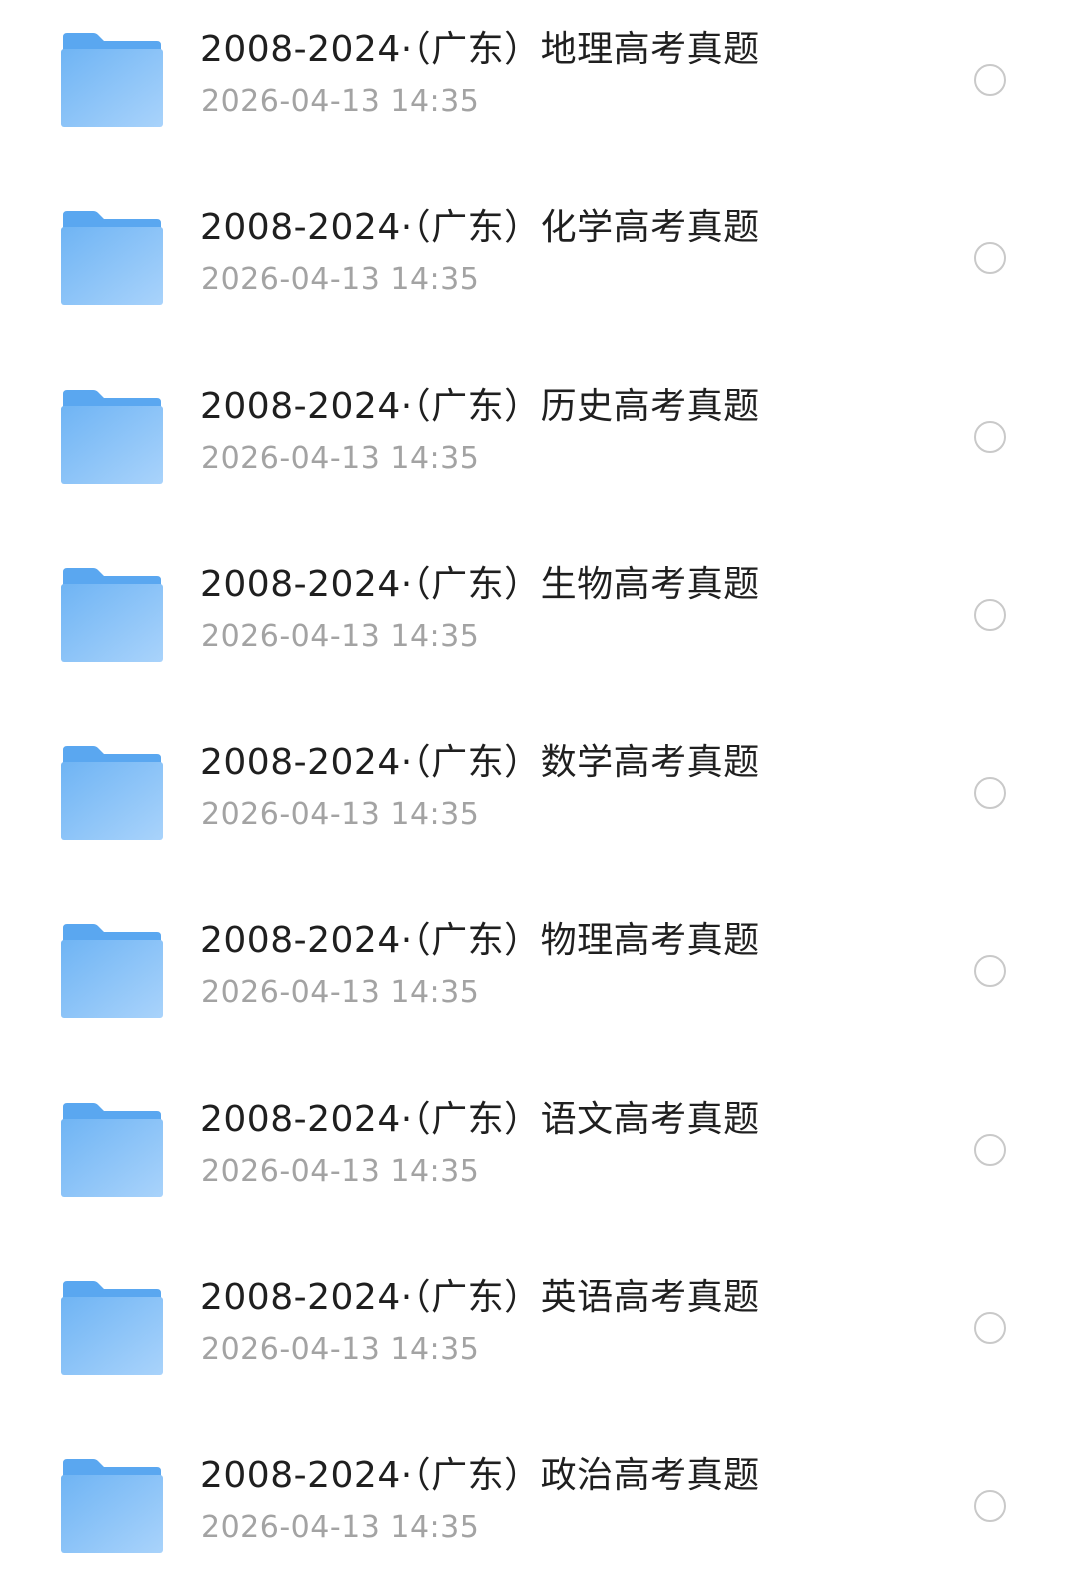 The height and width of the screenshot is (1596, 1080). What do you see at coordinates (480, 584) in the screenshot?
I see `file-name: 2008-2024·（广东）生物高考真题` at bounding box center [480, 584].